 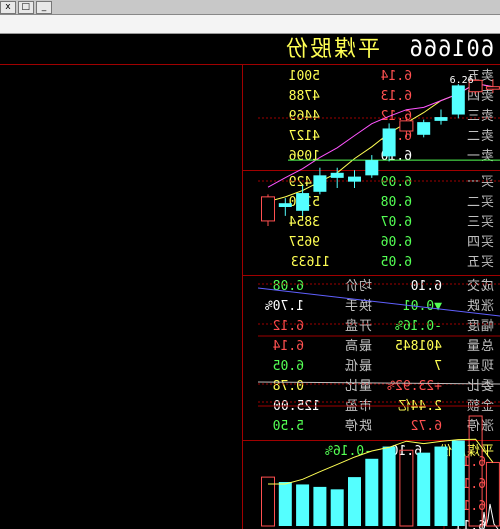 I want to click on maximize-button: □, so click(x=26, y=7).